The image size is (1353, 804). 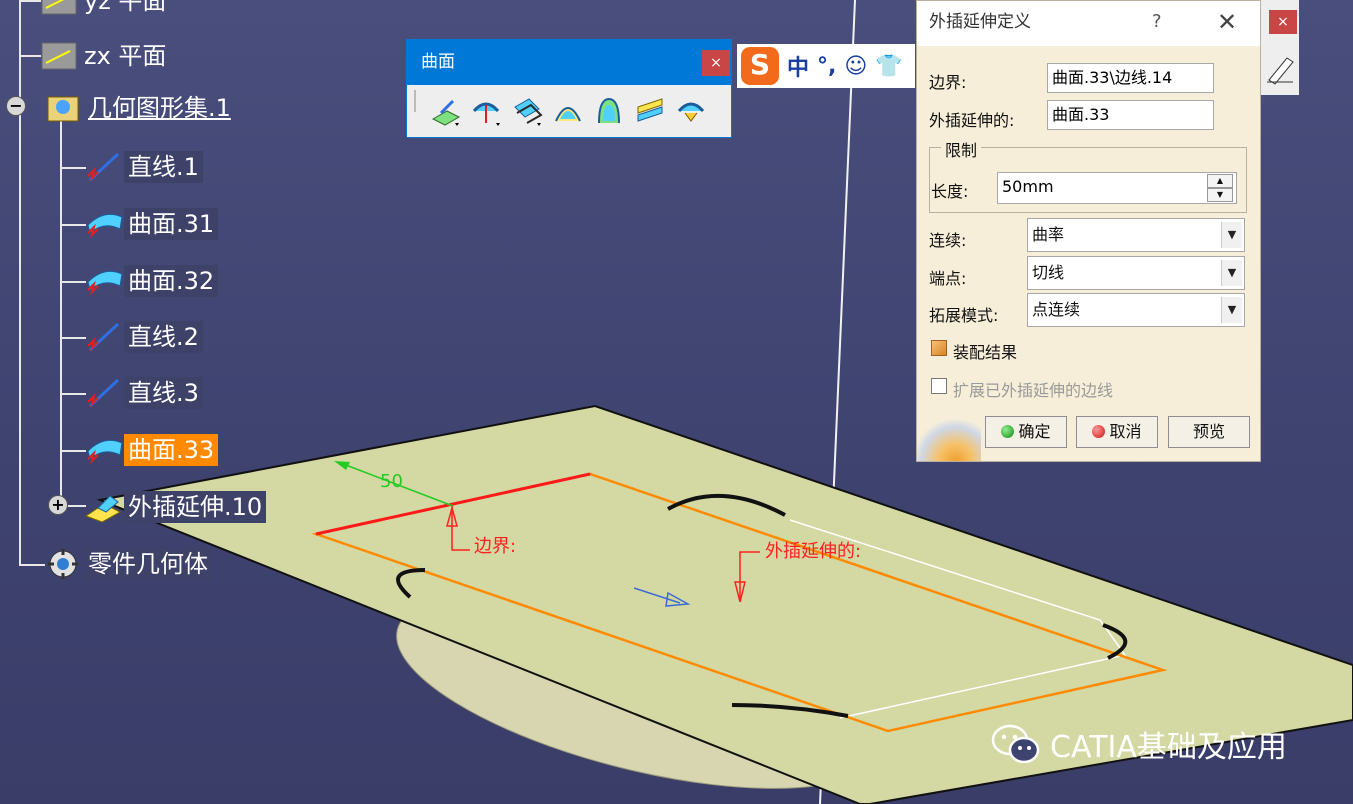 What do you see at coordinates (1088, 23) in the screenshot?
I see `dialog-titlebar: 外插延伸定义 ? ✕` at bounding box center [1088, 23].